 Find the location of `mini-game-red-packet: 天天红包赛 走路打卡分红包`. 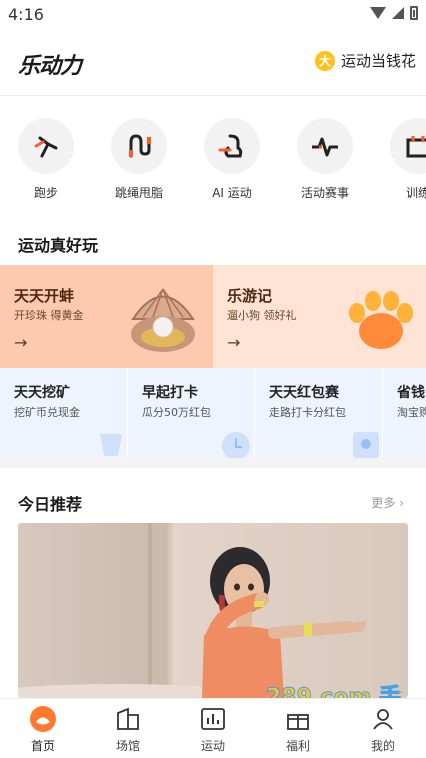

mini-game-red-packet: 天天红包赛 走路打卡分红包 is located at coordinates (318, 413).